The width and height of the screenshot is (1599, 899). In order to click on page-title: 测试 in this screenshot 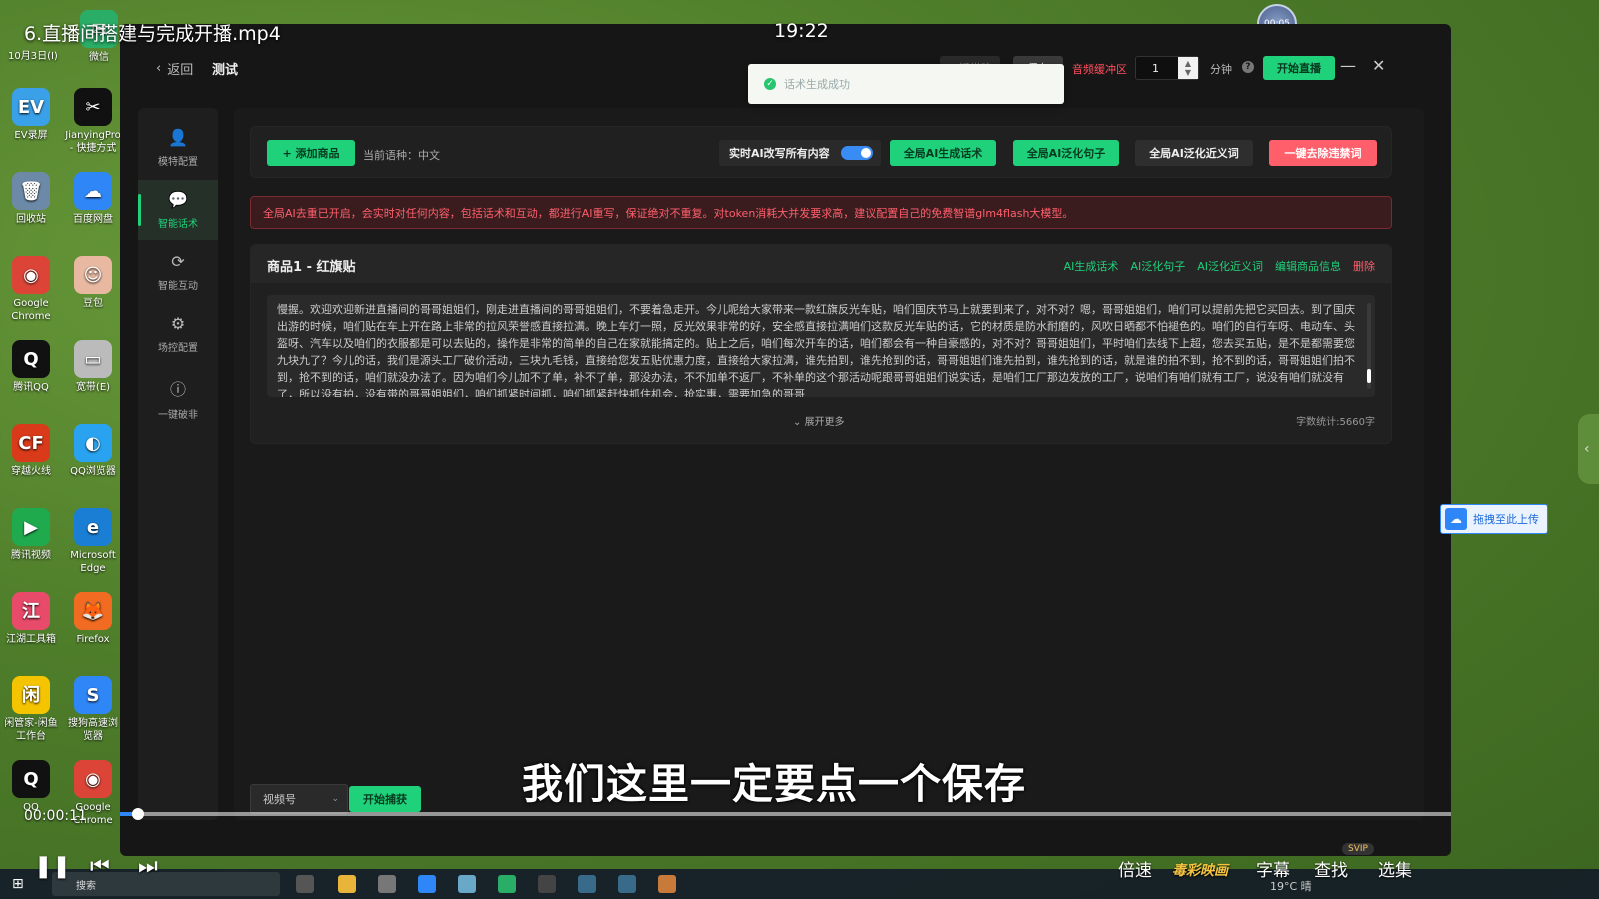, I will do `click(225, 70)`.